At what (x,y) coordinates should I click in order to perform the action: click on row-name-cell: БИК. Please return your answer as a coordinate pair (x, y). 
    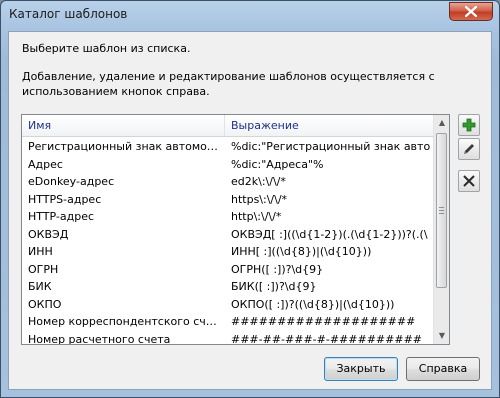
    Looking at the image, I should click on (40, 286).